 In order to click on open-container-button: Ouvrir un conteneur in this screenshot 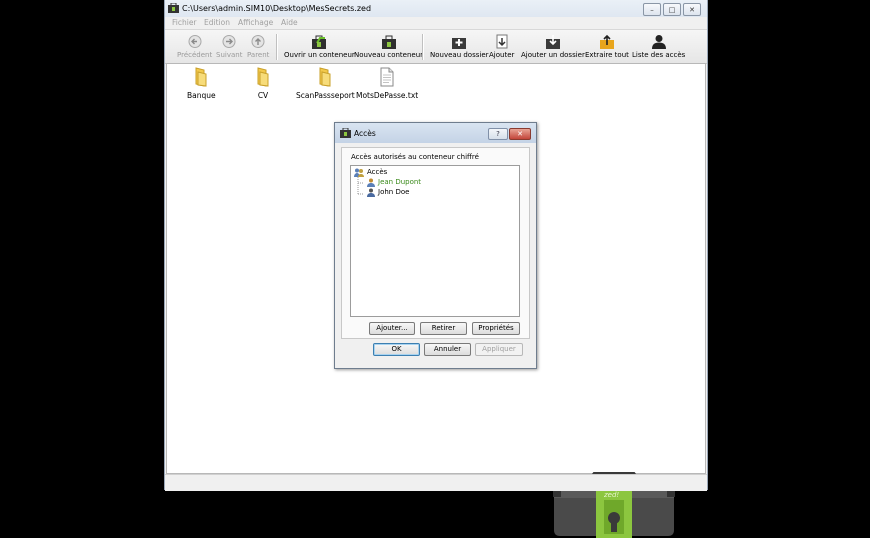, I will do `click(319, 46)`.